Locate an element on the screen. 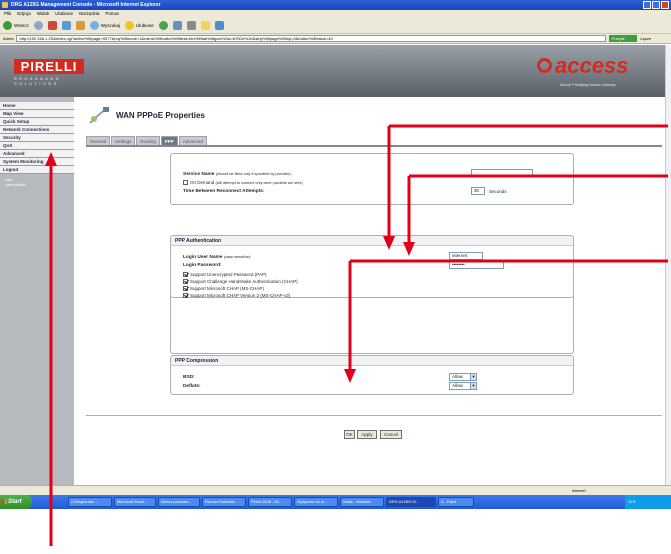 The width and height of the screenshot is (671, 554). auth-option-ms-chap: Support Microsoft CHAP (MS-CHAP) is located at coordinates (223, 289).